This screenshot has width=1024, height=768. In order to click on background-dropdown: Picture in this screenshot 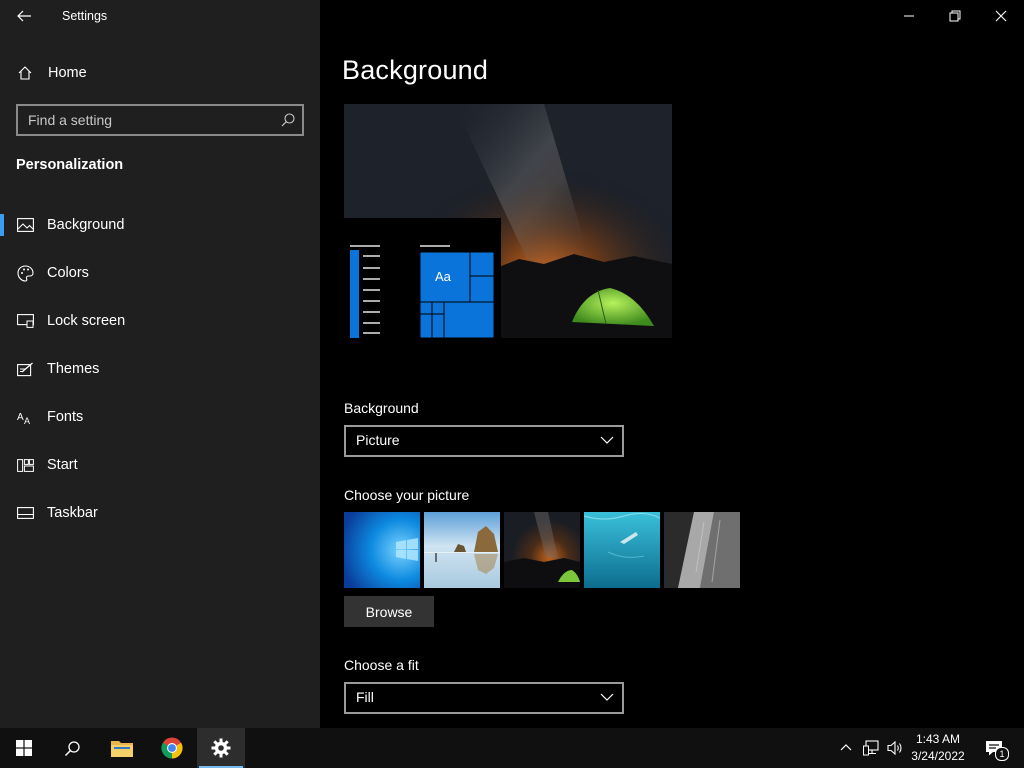, I will do `click(484, 441)`.